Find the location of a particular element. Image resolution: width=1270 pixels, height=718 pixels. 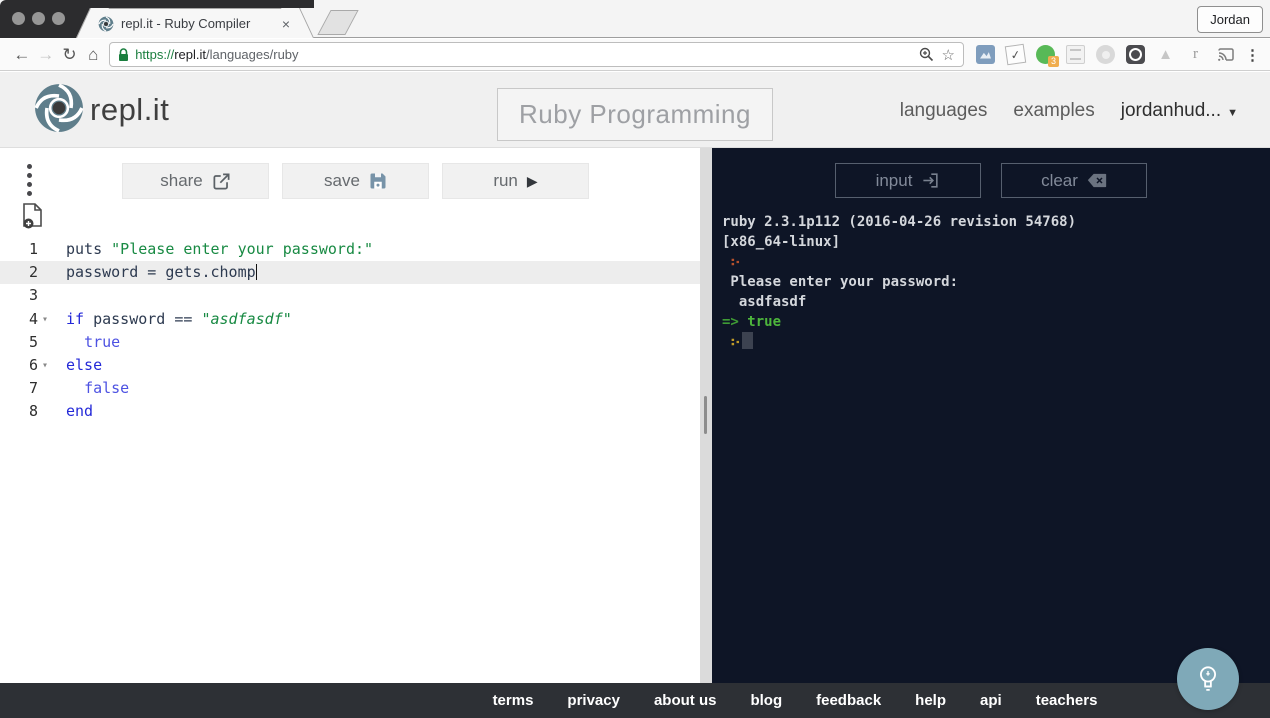

code-line: 7 false is located at coordinates (350, 388).